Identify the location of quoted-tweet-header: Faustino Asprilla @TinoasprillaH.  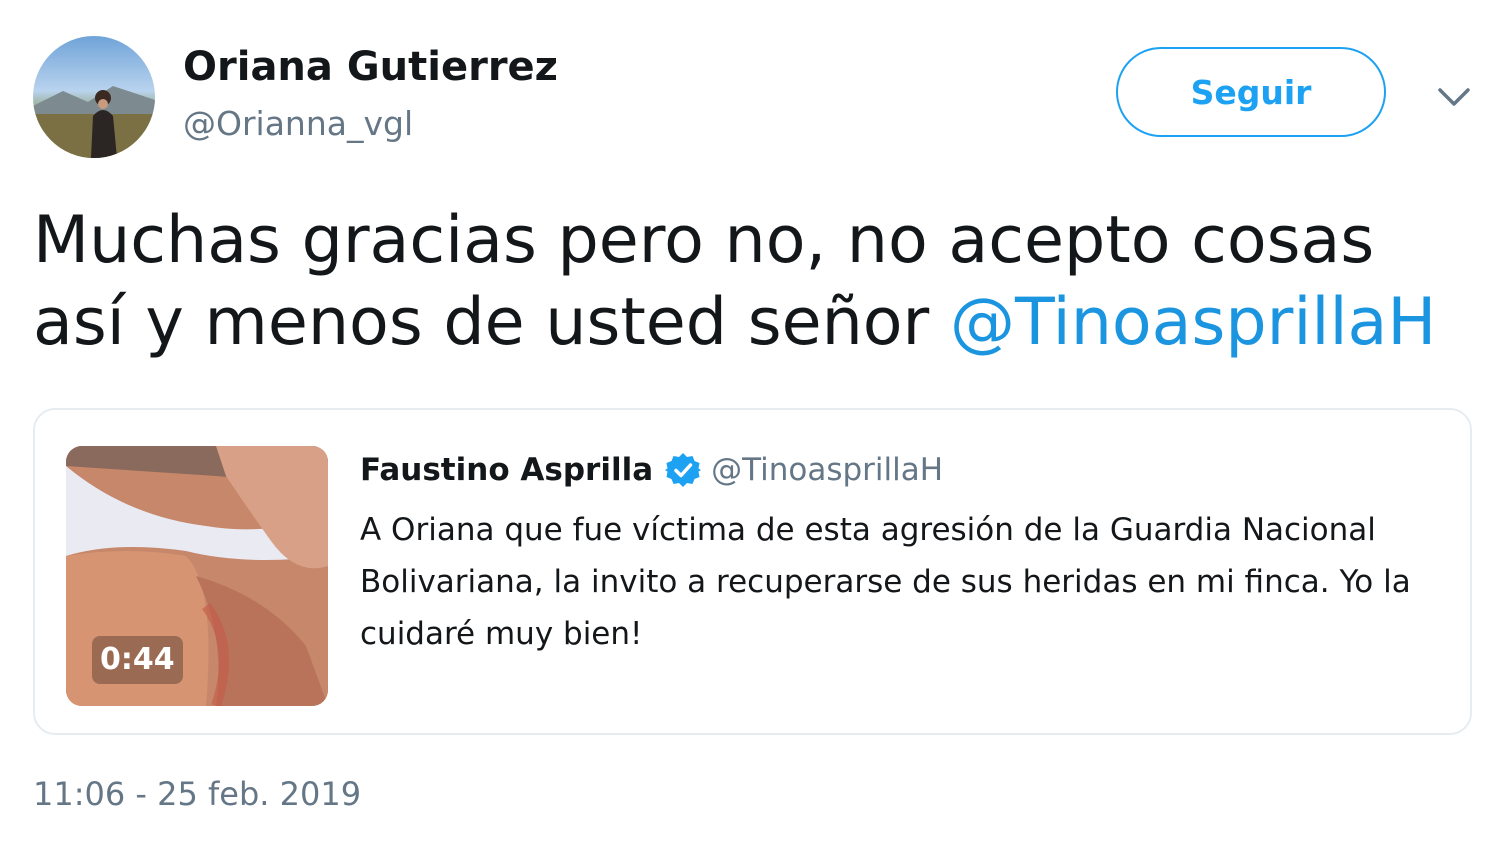
(651, 470).